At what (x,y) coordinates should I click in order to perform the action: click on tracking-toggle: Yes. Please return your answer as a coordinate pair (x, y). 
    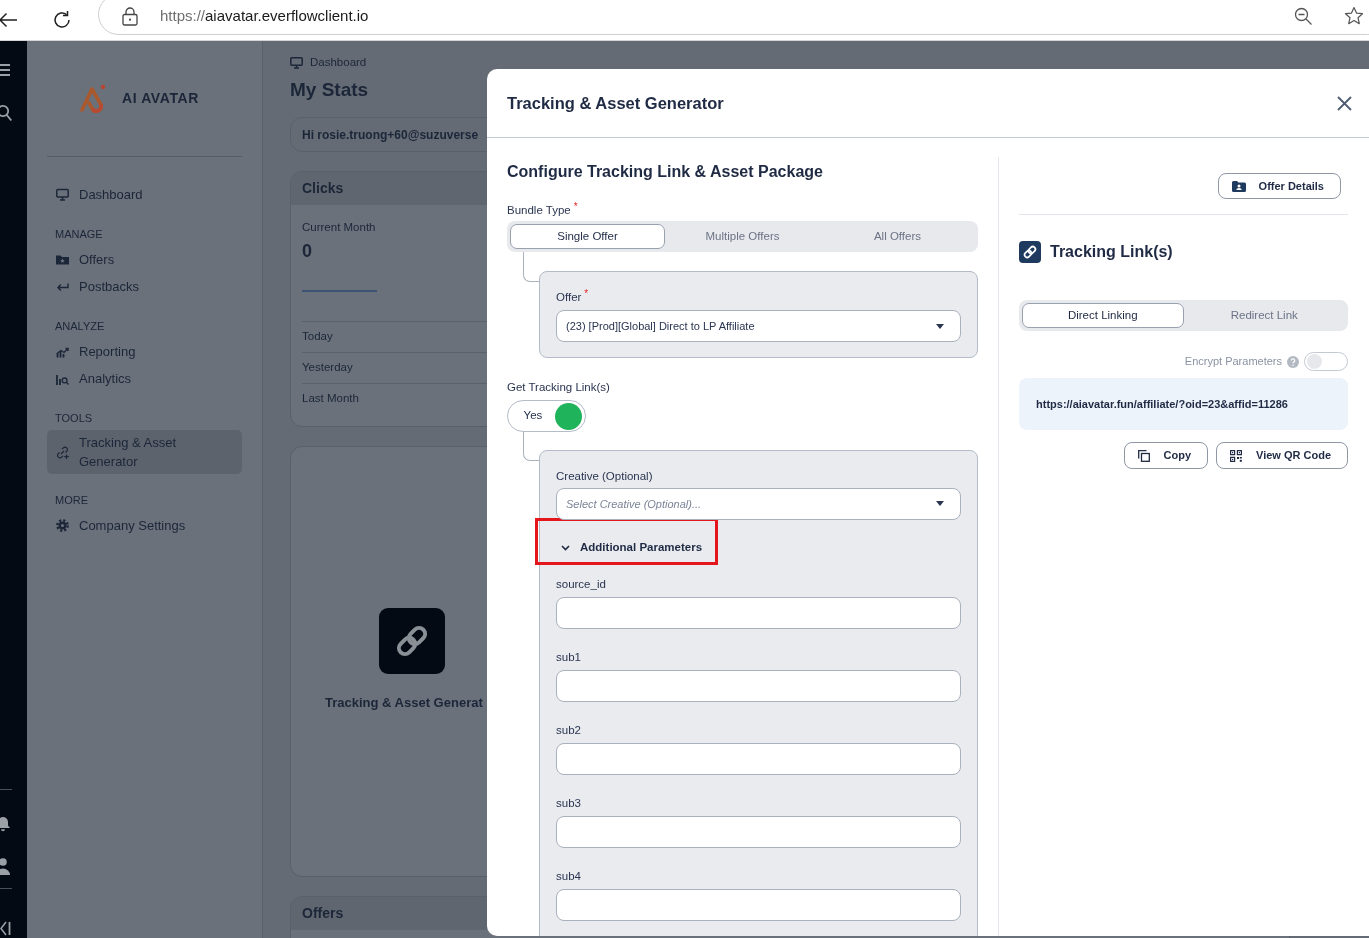
    Looking at the image, I should click on (546, 416).